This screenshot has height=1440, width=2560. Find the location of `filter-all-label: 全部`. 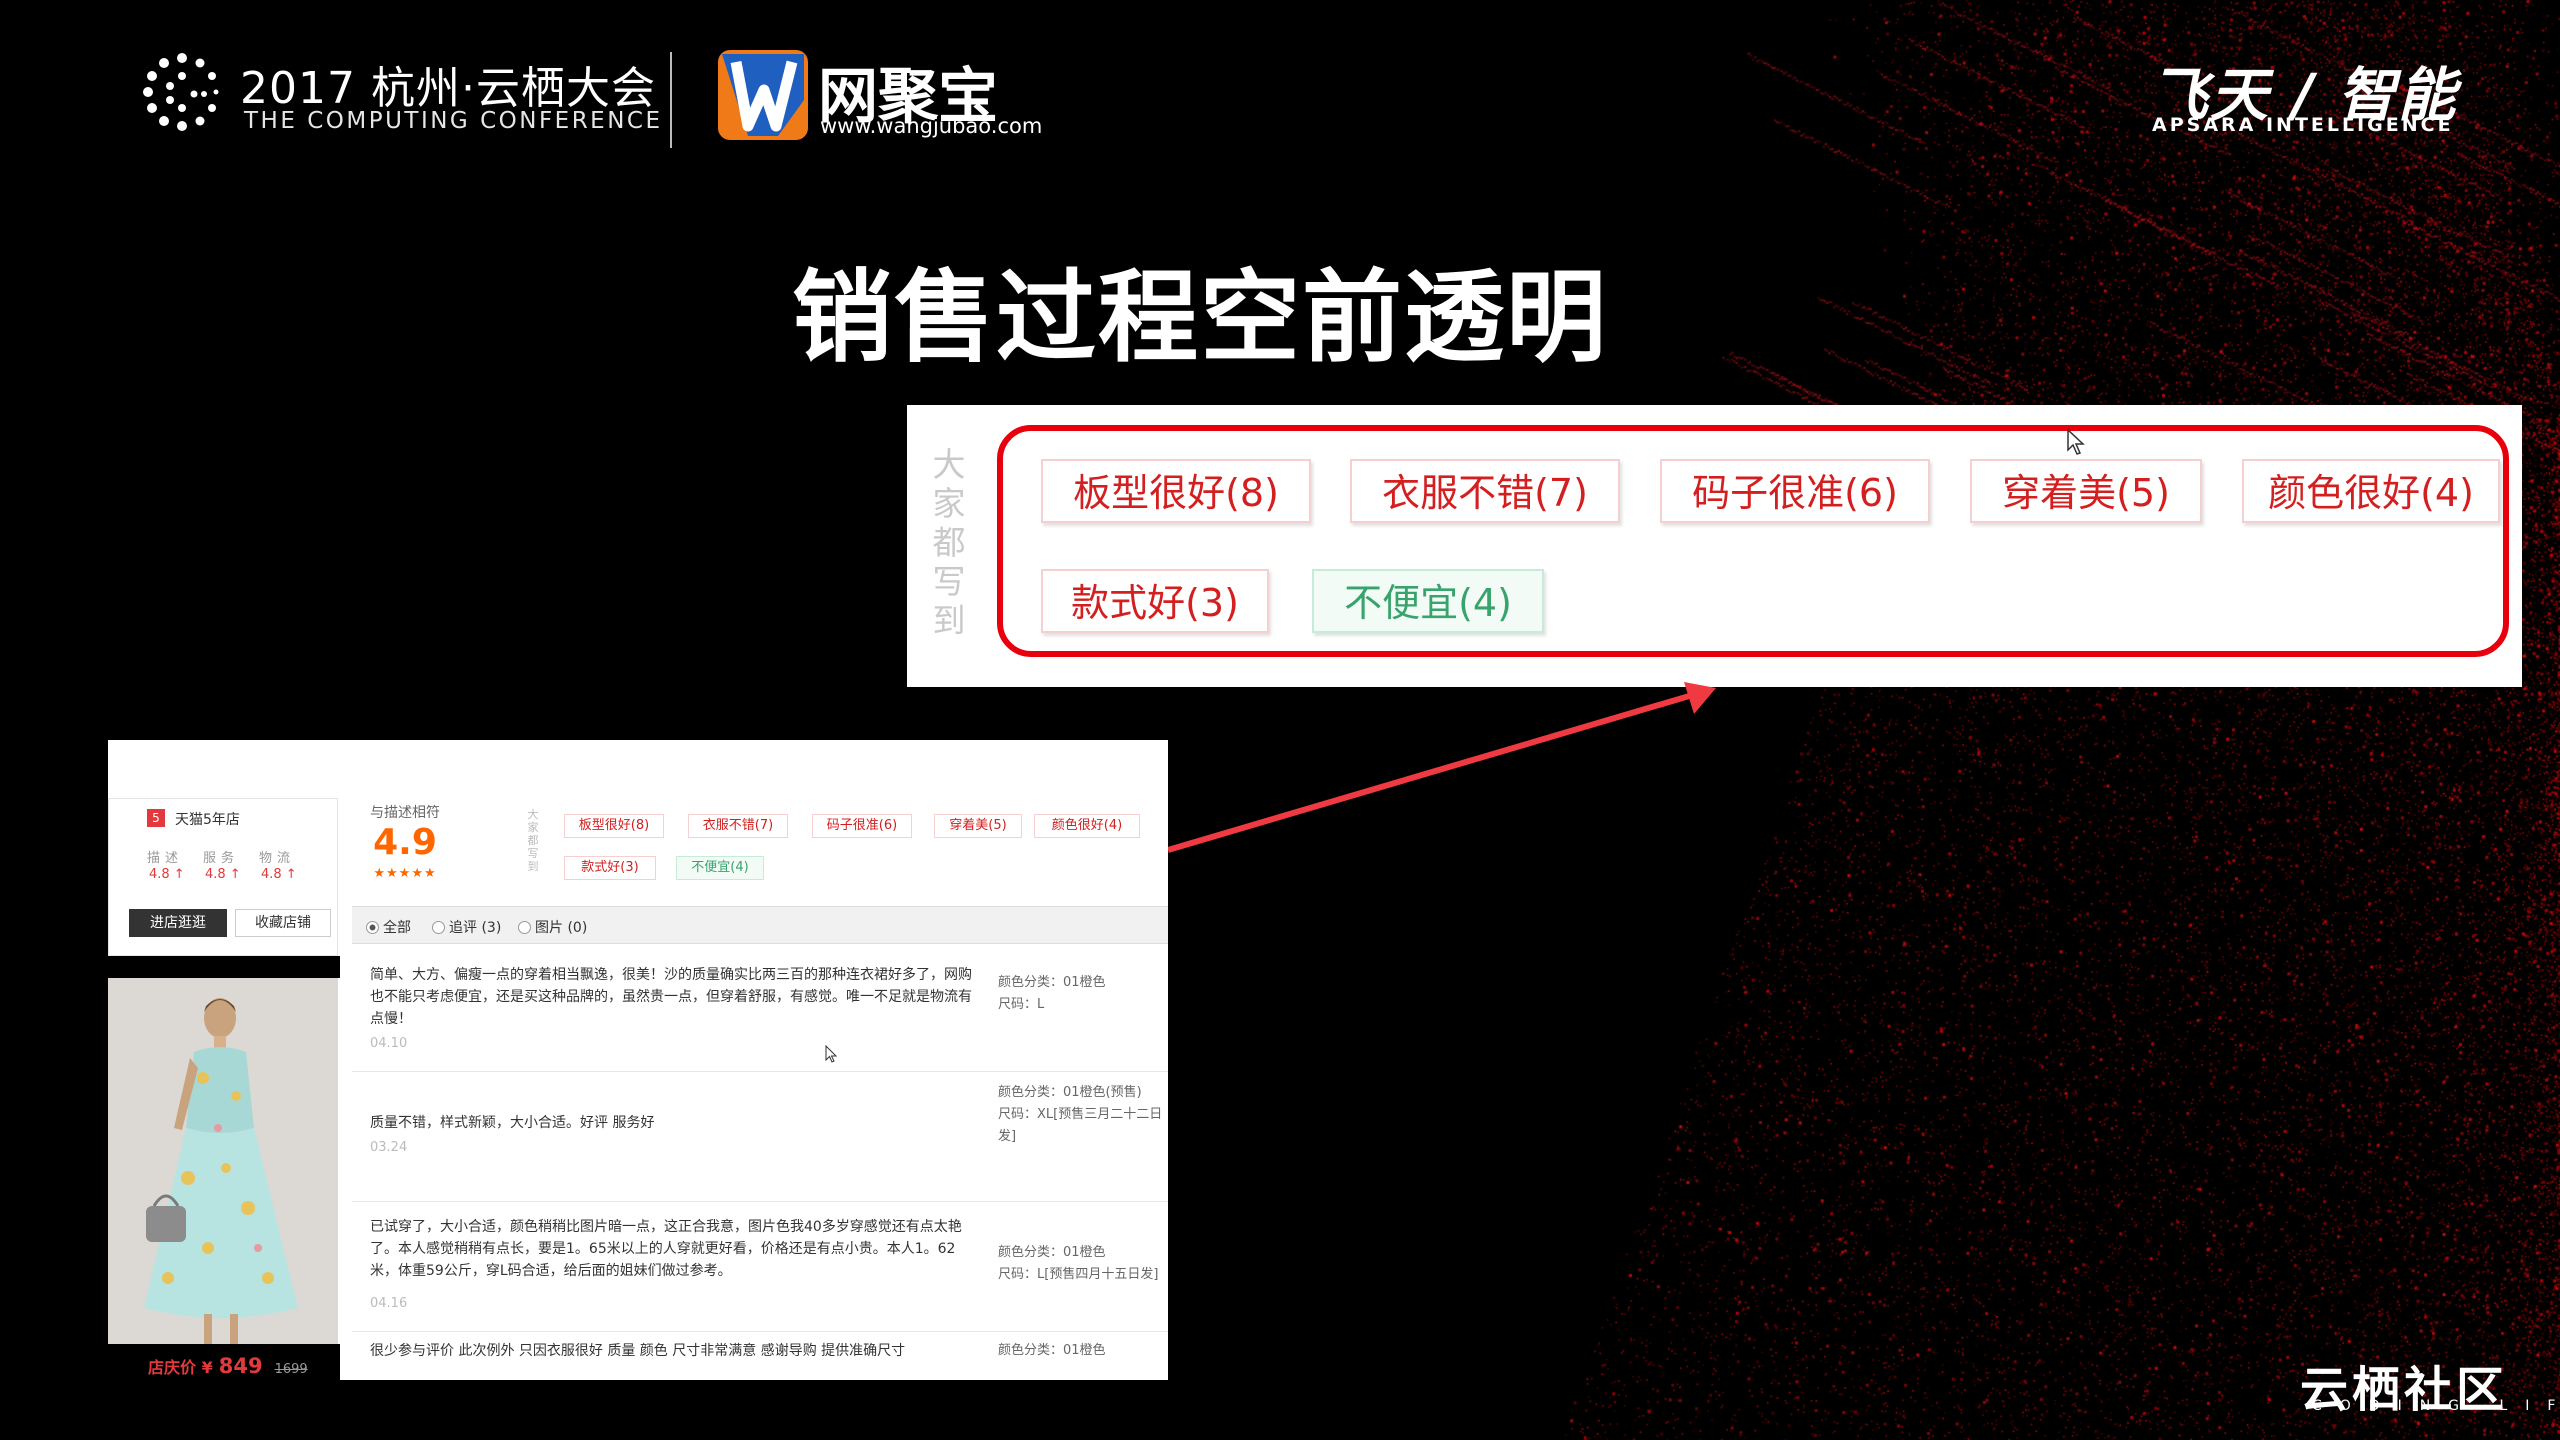

filter-all-label: 全部 is located at coordinates (397, 928).